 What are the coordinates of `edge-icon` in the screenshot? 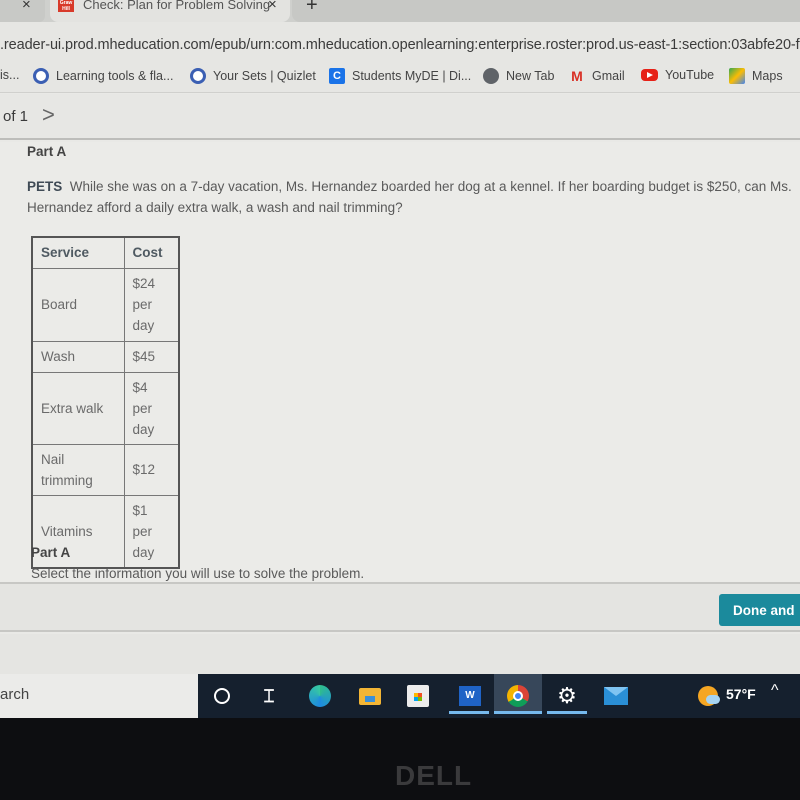 It's located at (320, 696).